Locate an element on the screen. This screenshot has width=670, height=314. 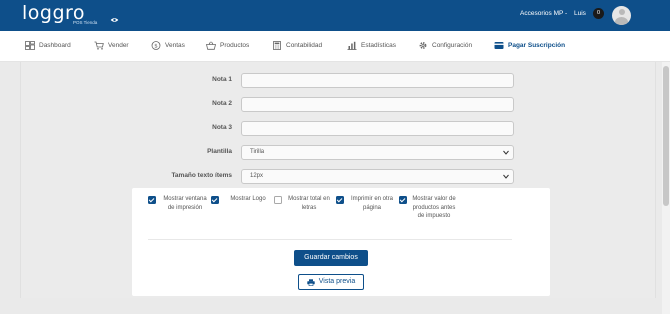
mostrar-total-letras-checkbox is located at coordinates (278, 200).